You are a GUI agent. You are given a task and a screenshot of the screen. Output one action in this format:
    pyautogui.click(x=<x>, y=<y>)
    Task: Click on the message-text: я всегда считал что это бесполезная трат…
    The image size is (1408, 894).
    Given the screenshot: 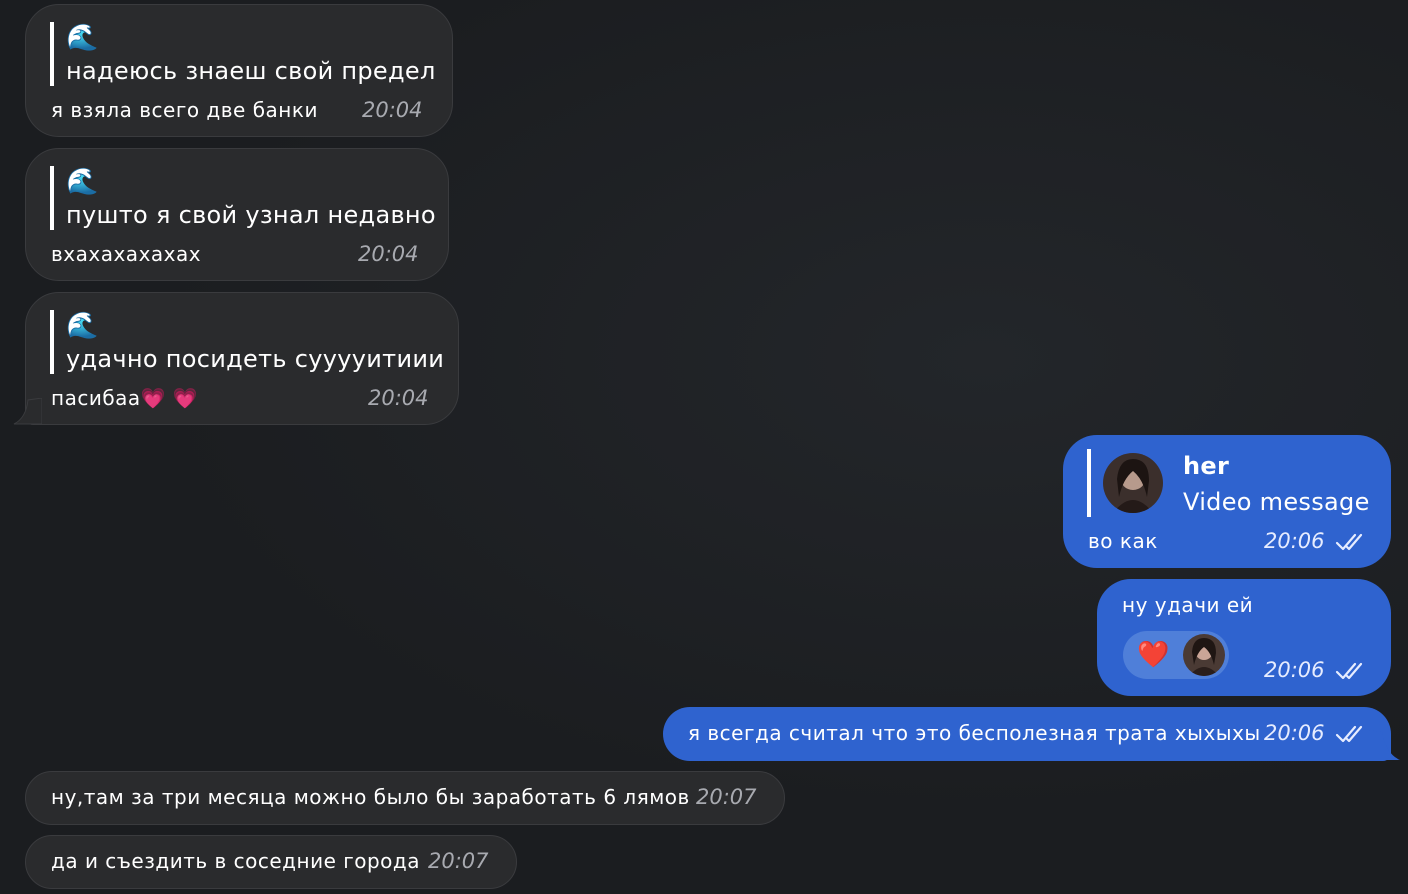 What is the action you would take?
    pyautogui.click(x=974, y=733)
    